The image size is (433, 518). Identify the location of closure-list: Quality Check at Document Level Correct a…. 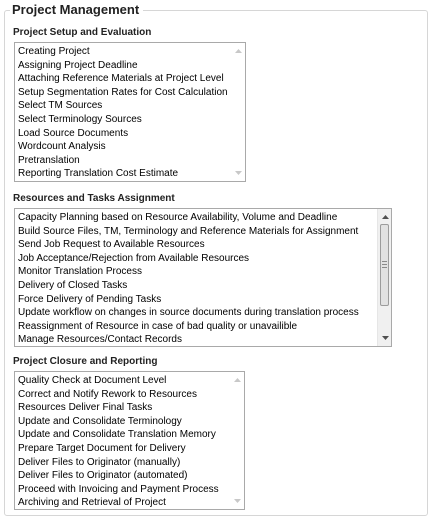
(117, 440).